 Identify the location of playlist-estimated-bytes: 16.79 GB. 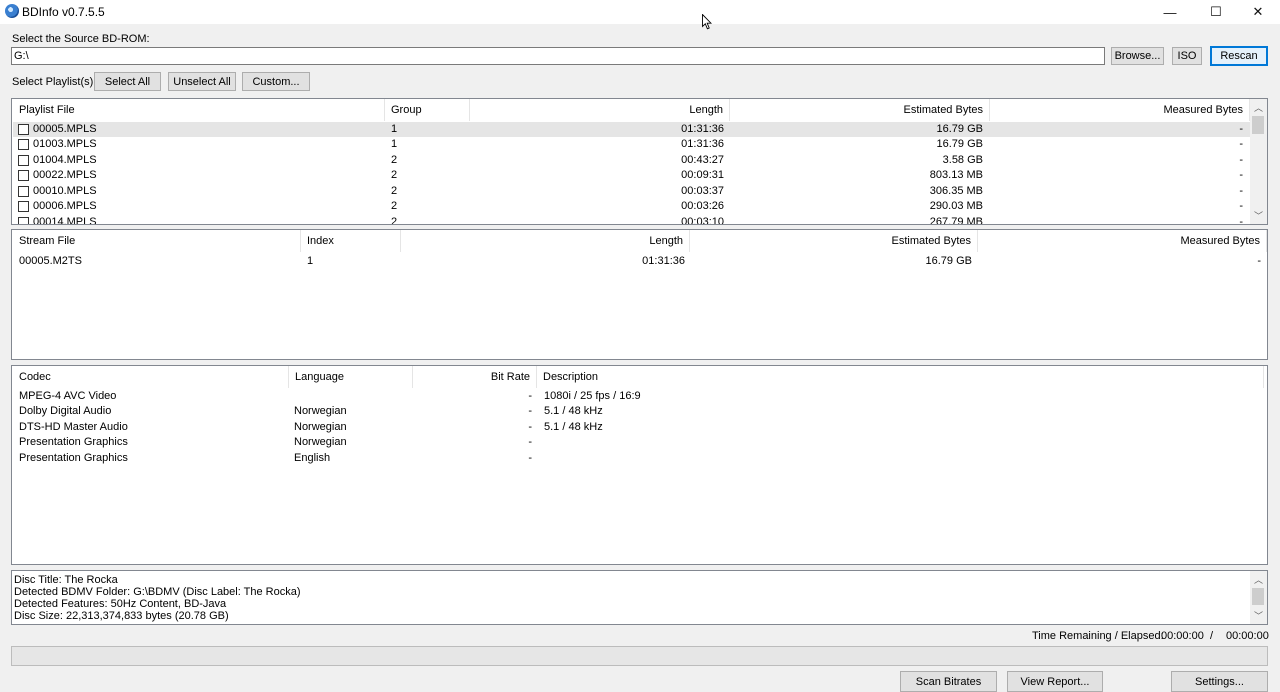
(959, 144).